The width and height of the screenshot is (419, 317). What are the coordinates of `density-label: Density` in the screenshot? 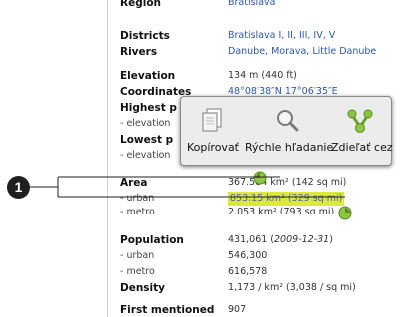 It's located at (143, 288).